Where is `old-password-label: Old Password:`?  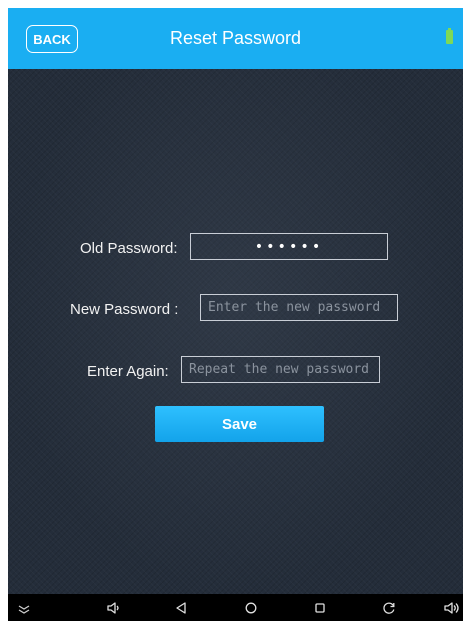
old-password-label: Old Password: is located at coordinates (129, 248).